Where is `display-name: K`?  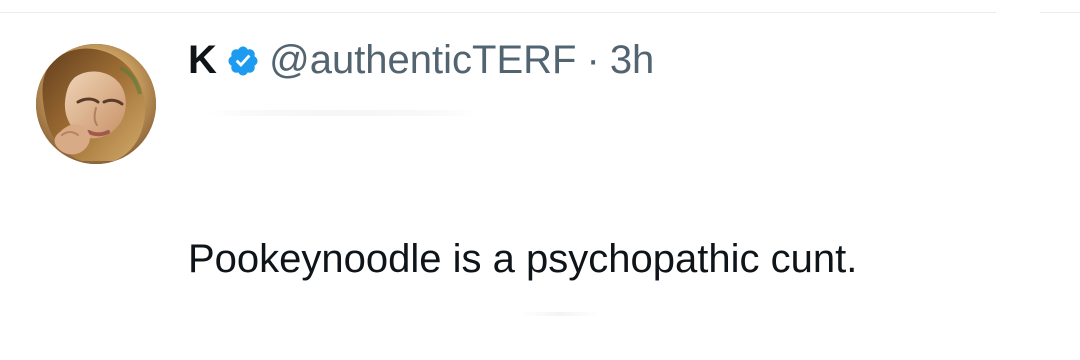 display-name: K is located at coordinates (202, 60).